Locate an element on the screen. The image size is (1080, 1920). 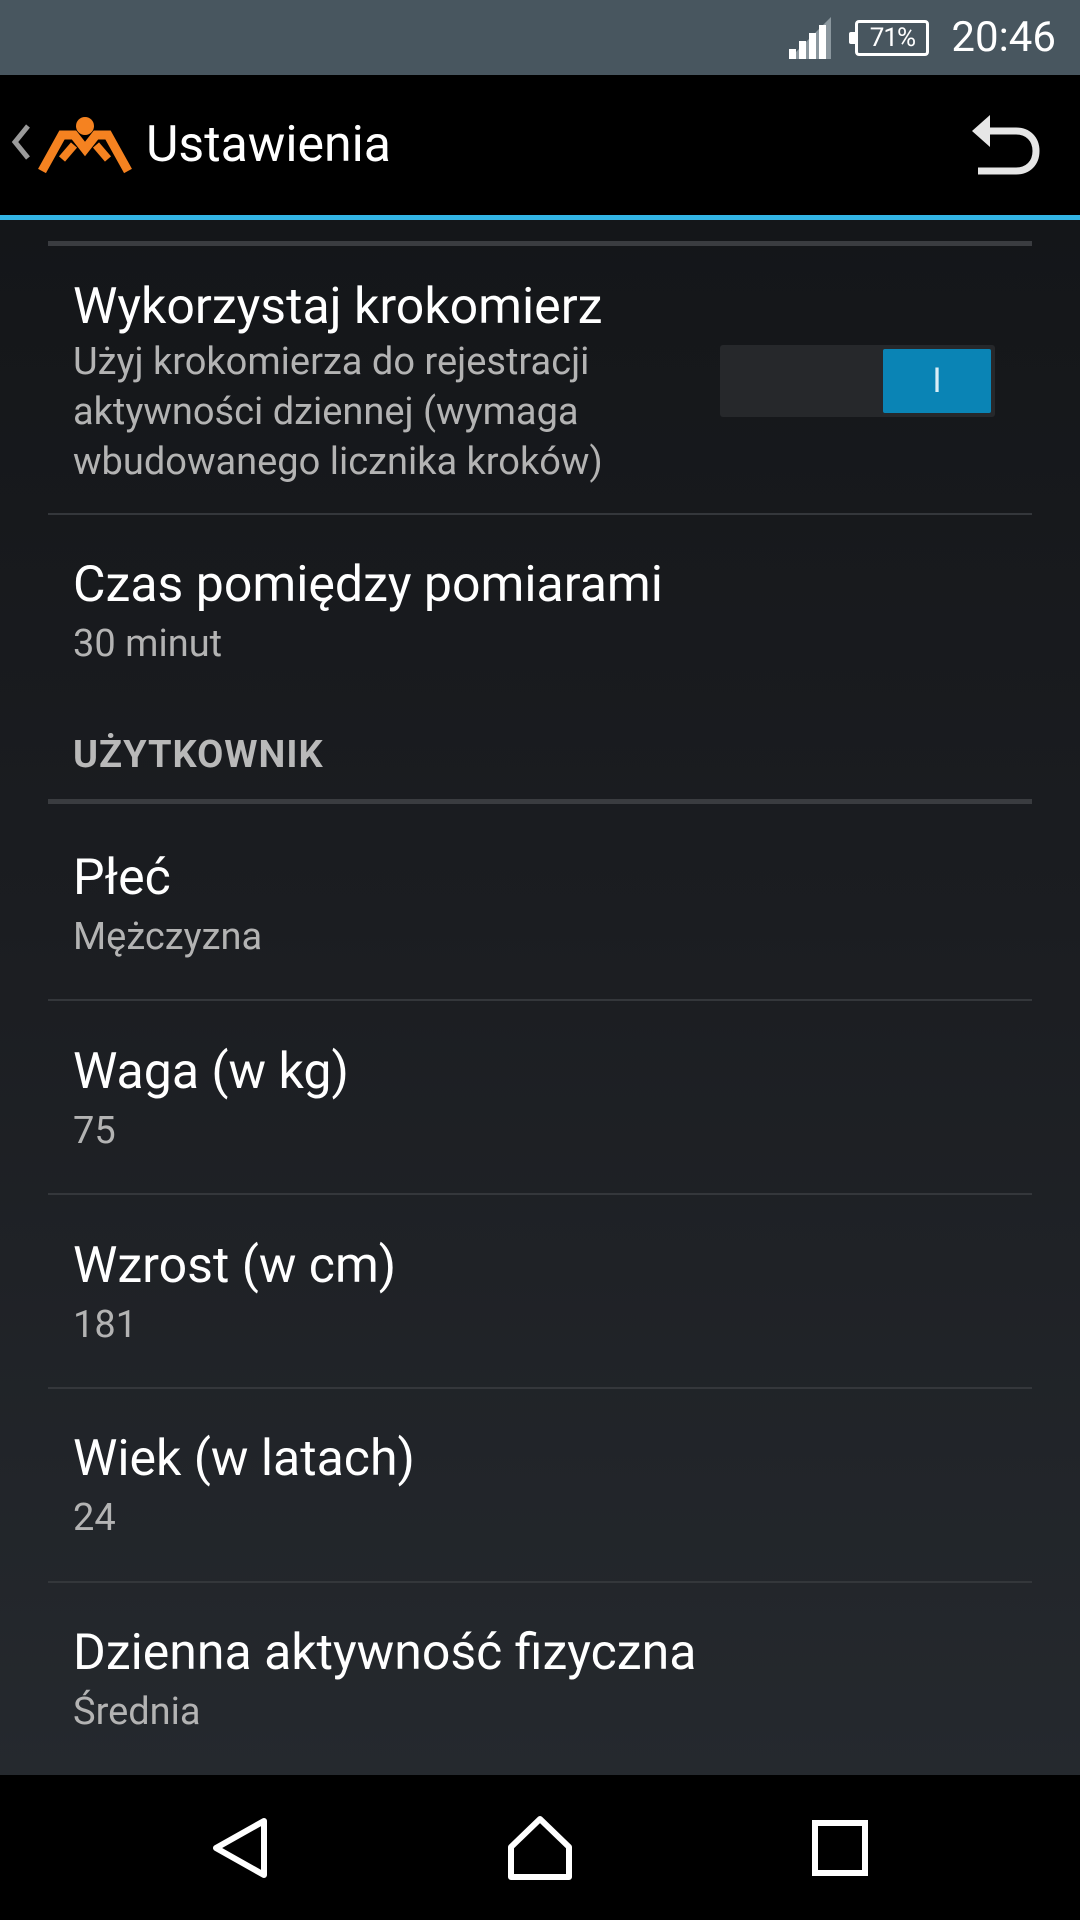
setting-value: Mężczyzna is located at coordinates (168, 937).